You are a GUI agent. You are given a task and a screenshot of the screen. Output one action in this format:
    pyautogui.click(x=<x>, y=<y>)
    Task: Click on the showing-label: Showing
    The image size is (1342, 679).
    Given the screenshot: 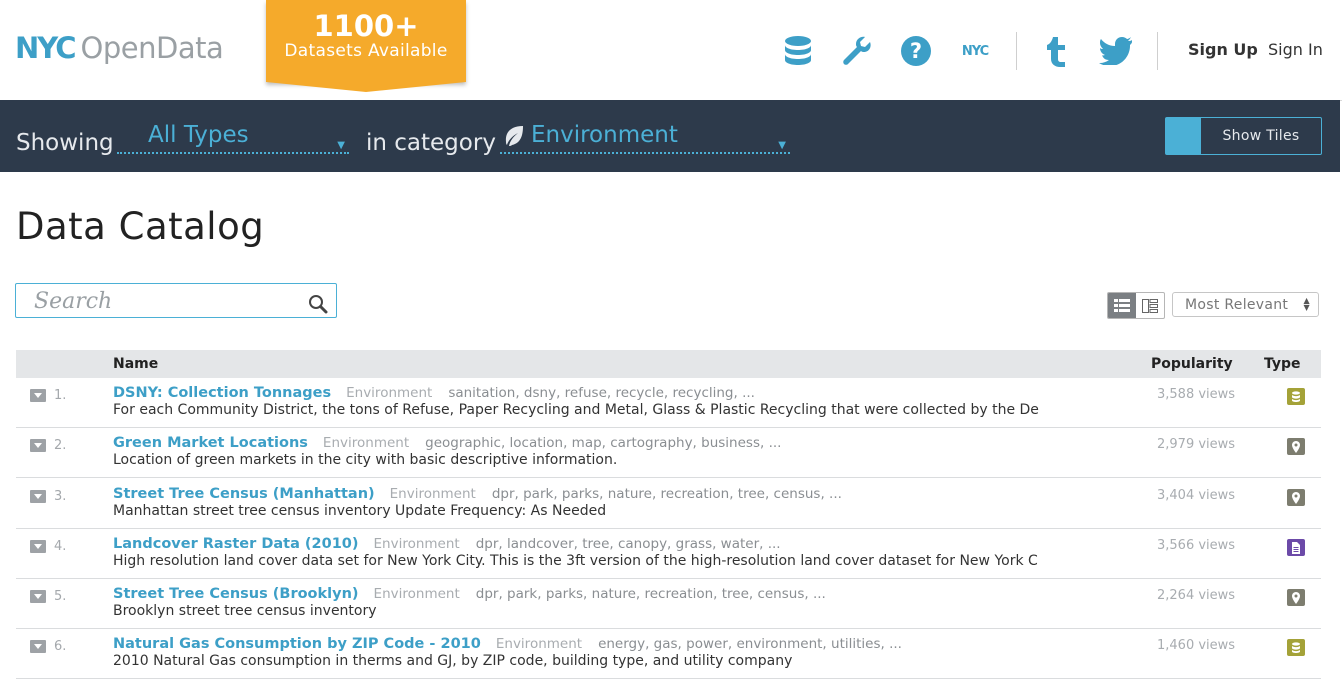 What is the action you would take?
    pyautogui.click(x=65, y=143)
    